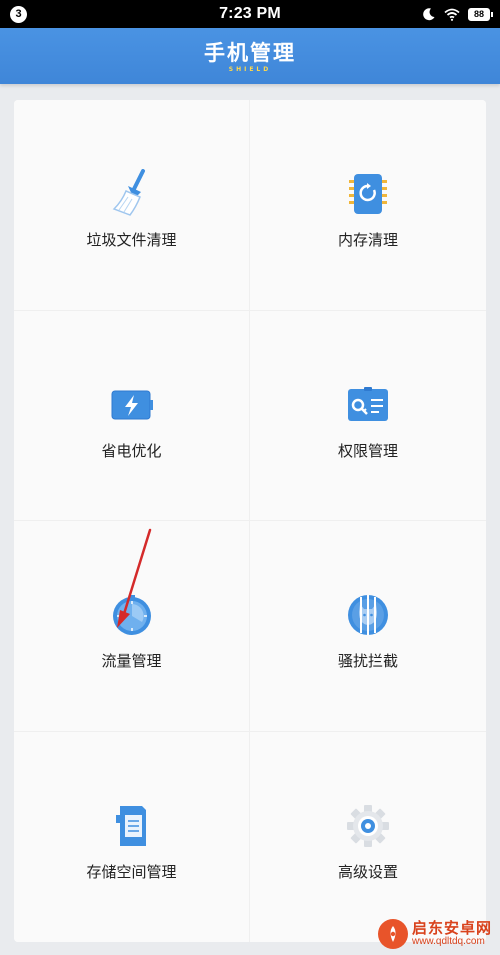 The width and height of the screenshot is (500, 955). I want to click on sd-card-icon, so click(132, 826).